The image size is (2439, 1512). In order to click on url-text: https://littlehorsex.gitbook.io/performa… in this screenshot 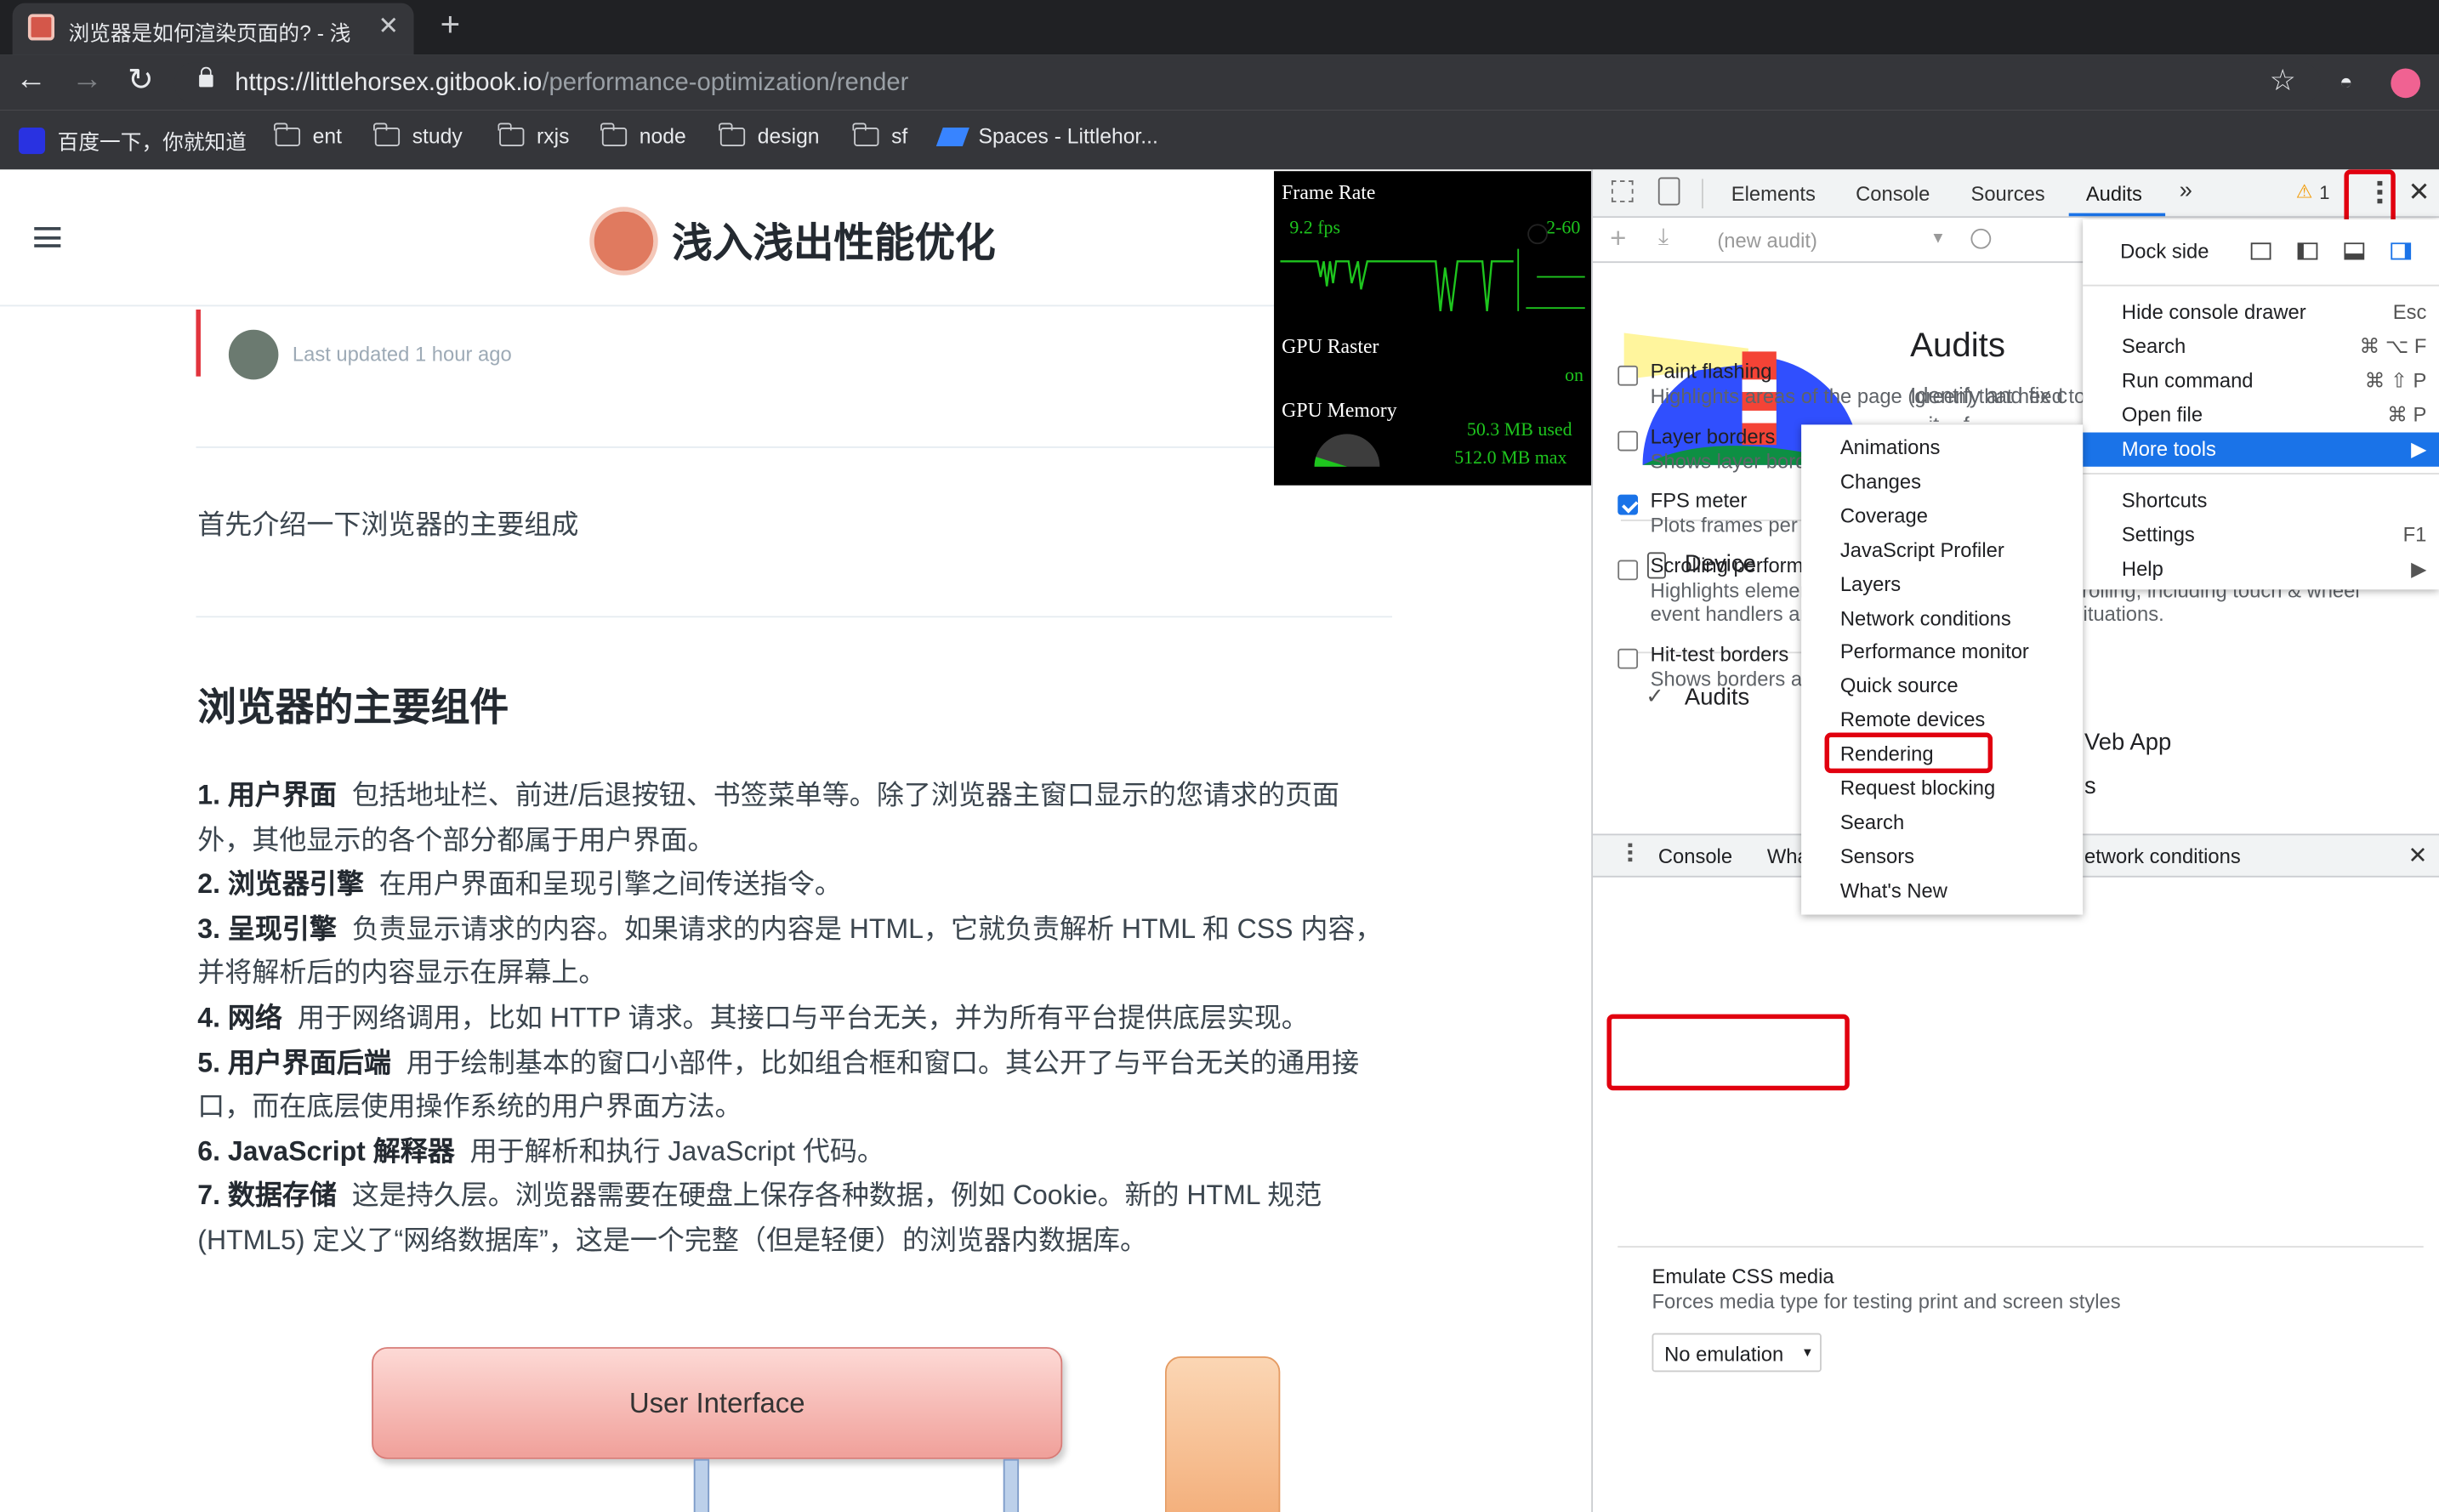, I will do `click(571, 84)`.